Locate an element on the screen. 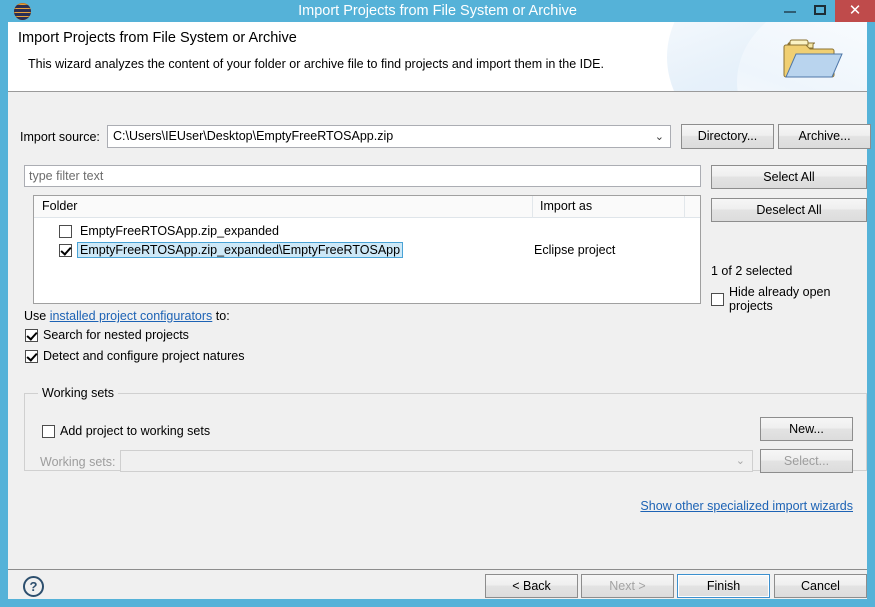 The width and height of the screenshot is (875, 607). close-icon: ✕ is located at coordinates (855, 10).